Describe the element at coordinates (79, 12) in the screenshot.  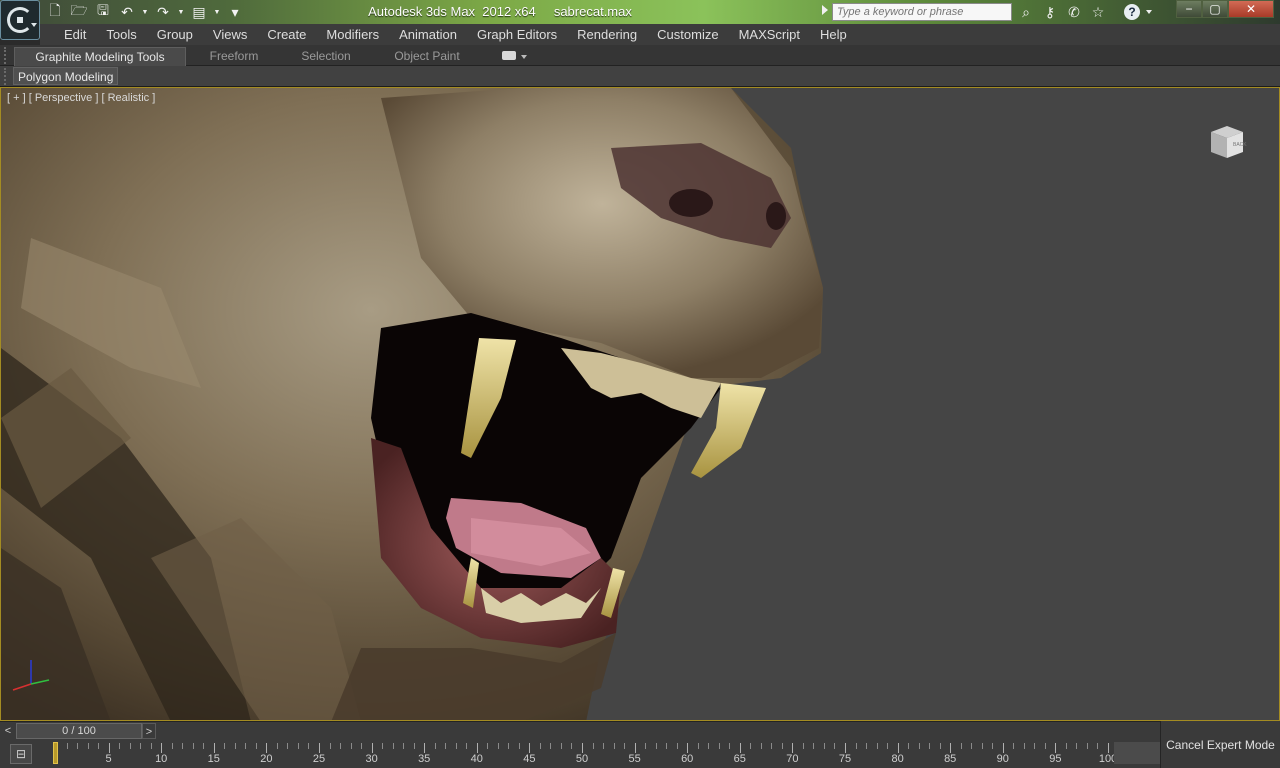
I see `open-folder-icon: 🗁` at that location.